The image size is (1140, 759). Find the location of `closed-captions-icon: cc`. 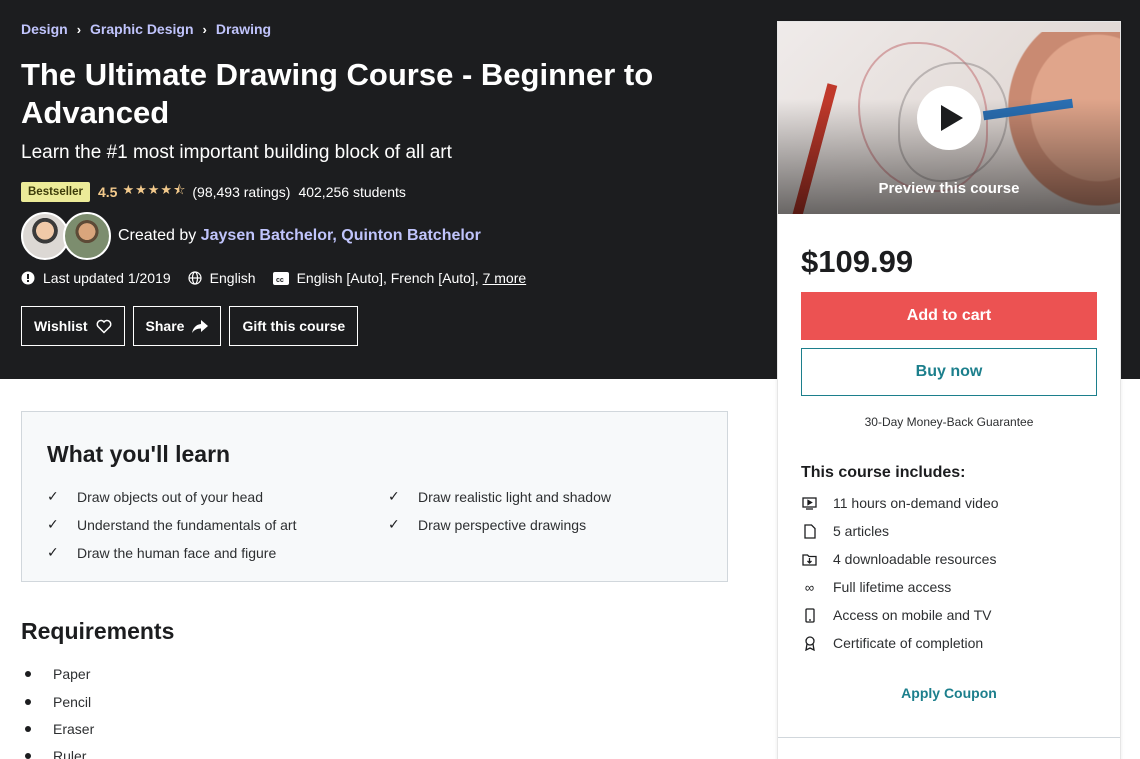

closed-captions-icon: cc is located at coordinates (280, 278).